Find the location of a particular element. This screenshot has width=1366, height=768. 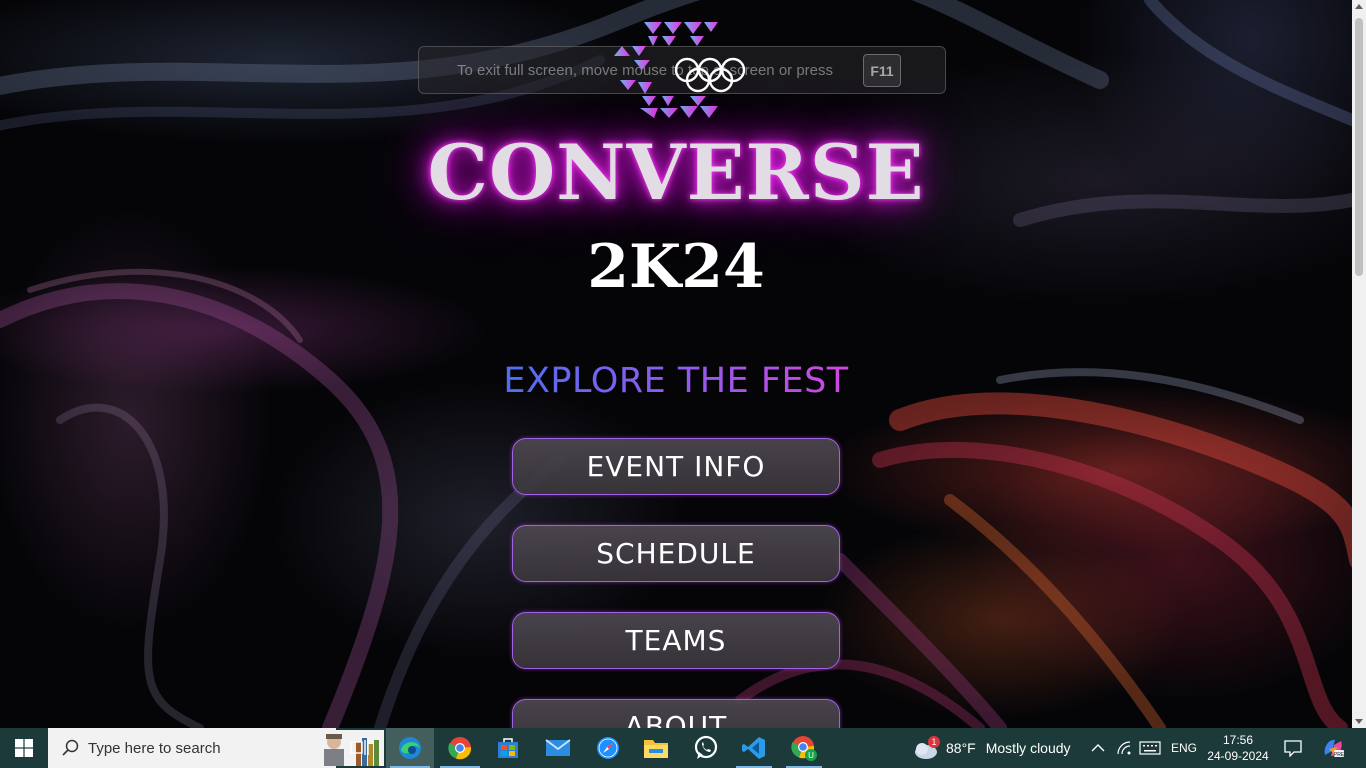

converse-logo is located at coordinates (680, 70).